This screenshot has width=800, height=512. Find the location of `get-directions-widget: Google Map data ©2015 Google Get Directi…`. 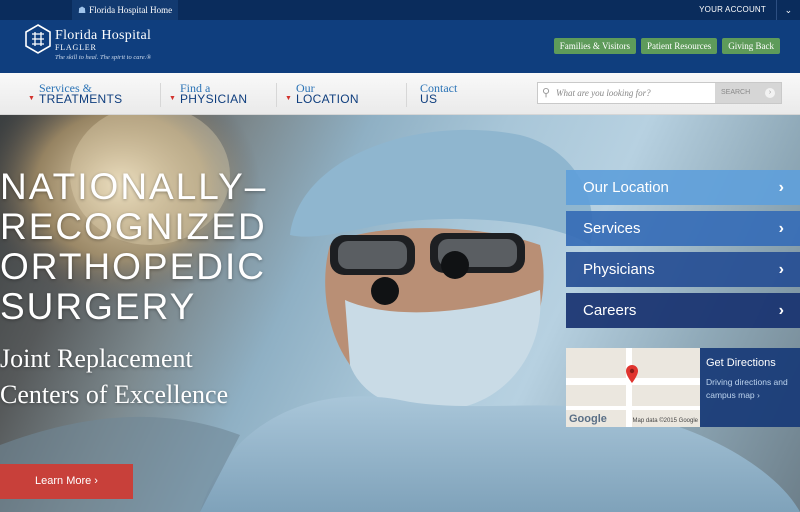

get-directions-widget: Google Map data ©2015 Google Get Directi… is located at coordinates (683, 387).